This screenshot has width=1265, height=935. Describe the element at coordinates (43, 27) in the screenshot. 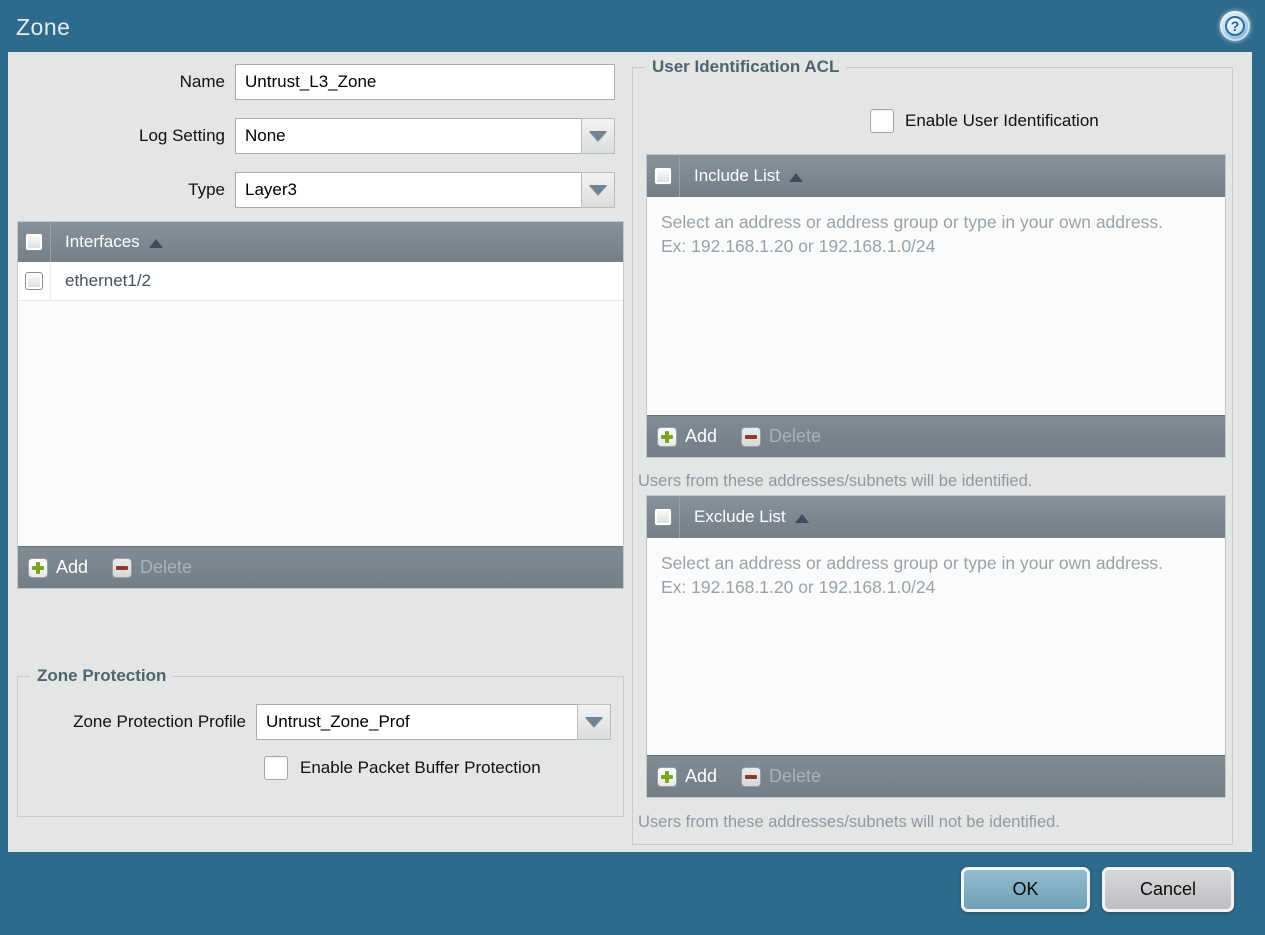

I see `dialog-title: Zone` at that location.